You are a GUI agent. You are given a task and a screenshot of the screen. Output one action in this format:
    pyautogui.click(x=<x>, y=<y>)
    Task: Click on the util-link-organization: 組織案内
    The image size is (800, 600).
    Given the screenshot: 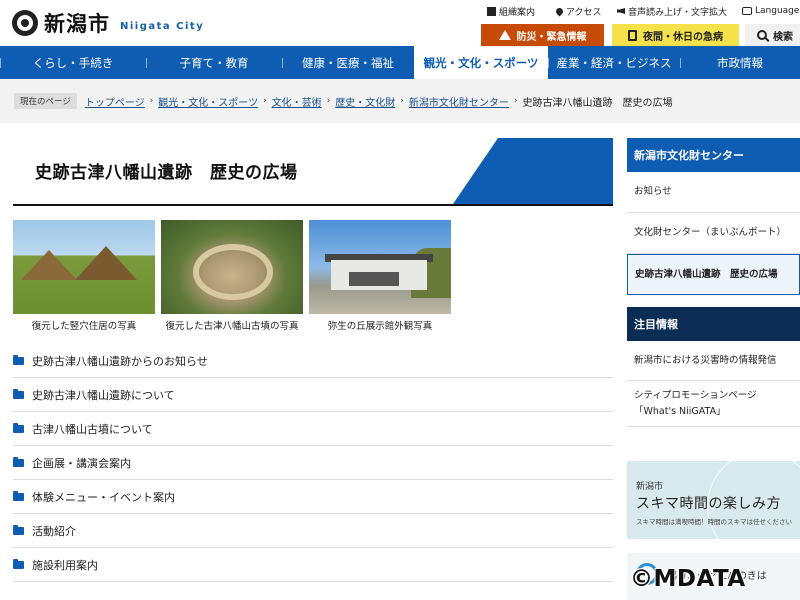 What is the action you would take?
    pyautogui.click(x=511, y=11)
    